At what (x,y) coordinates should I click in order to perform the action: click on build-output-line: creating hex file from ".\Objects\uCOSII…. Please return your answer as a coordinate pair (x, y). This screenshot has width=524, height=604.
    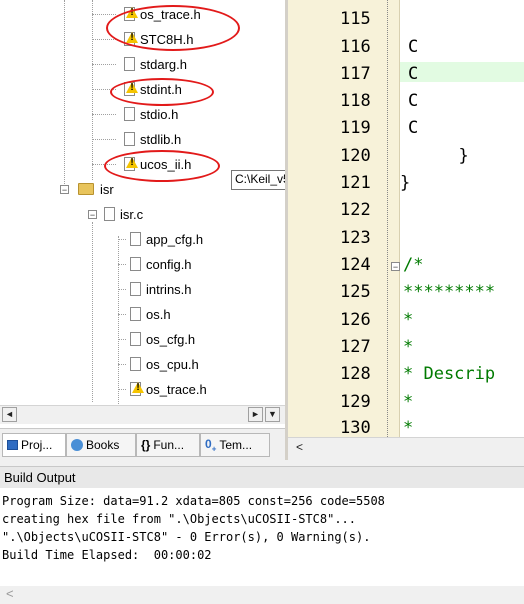
    Looking at the image, I should click on (179, 519).